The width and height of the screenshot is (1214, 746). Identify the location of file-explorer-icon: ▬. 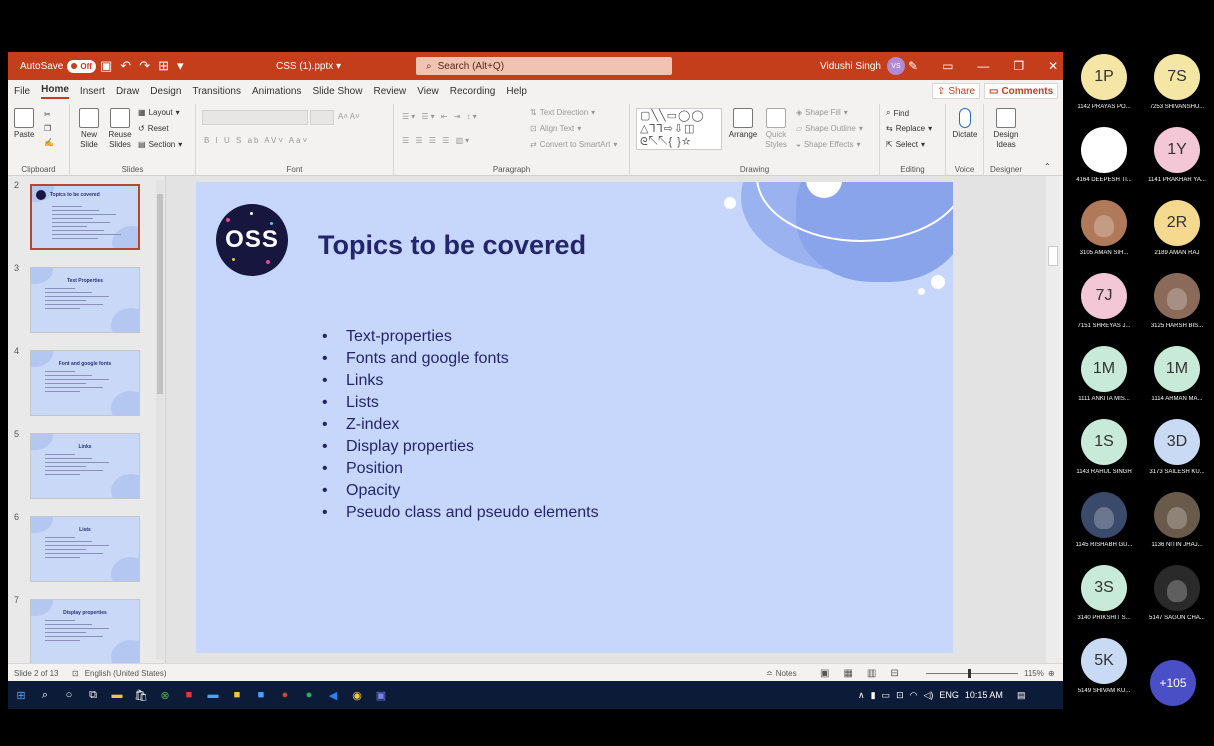
(117, 695).